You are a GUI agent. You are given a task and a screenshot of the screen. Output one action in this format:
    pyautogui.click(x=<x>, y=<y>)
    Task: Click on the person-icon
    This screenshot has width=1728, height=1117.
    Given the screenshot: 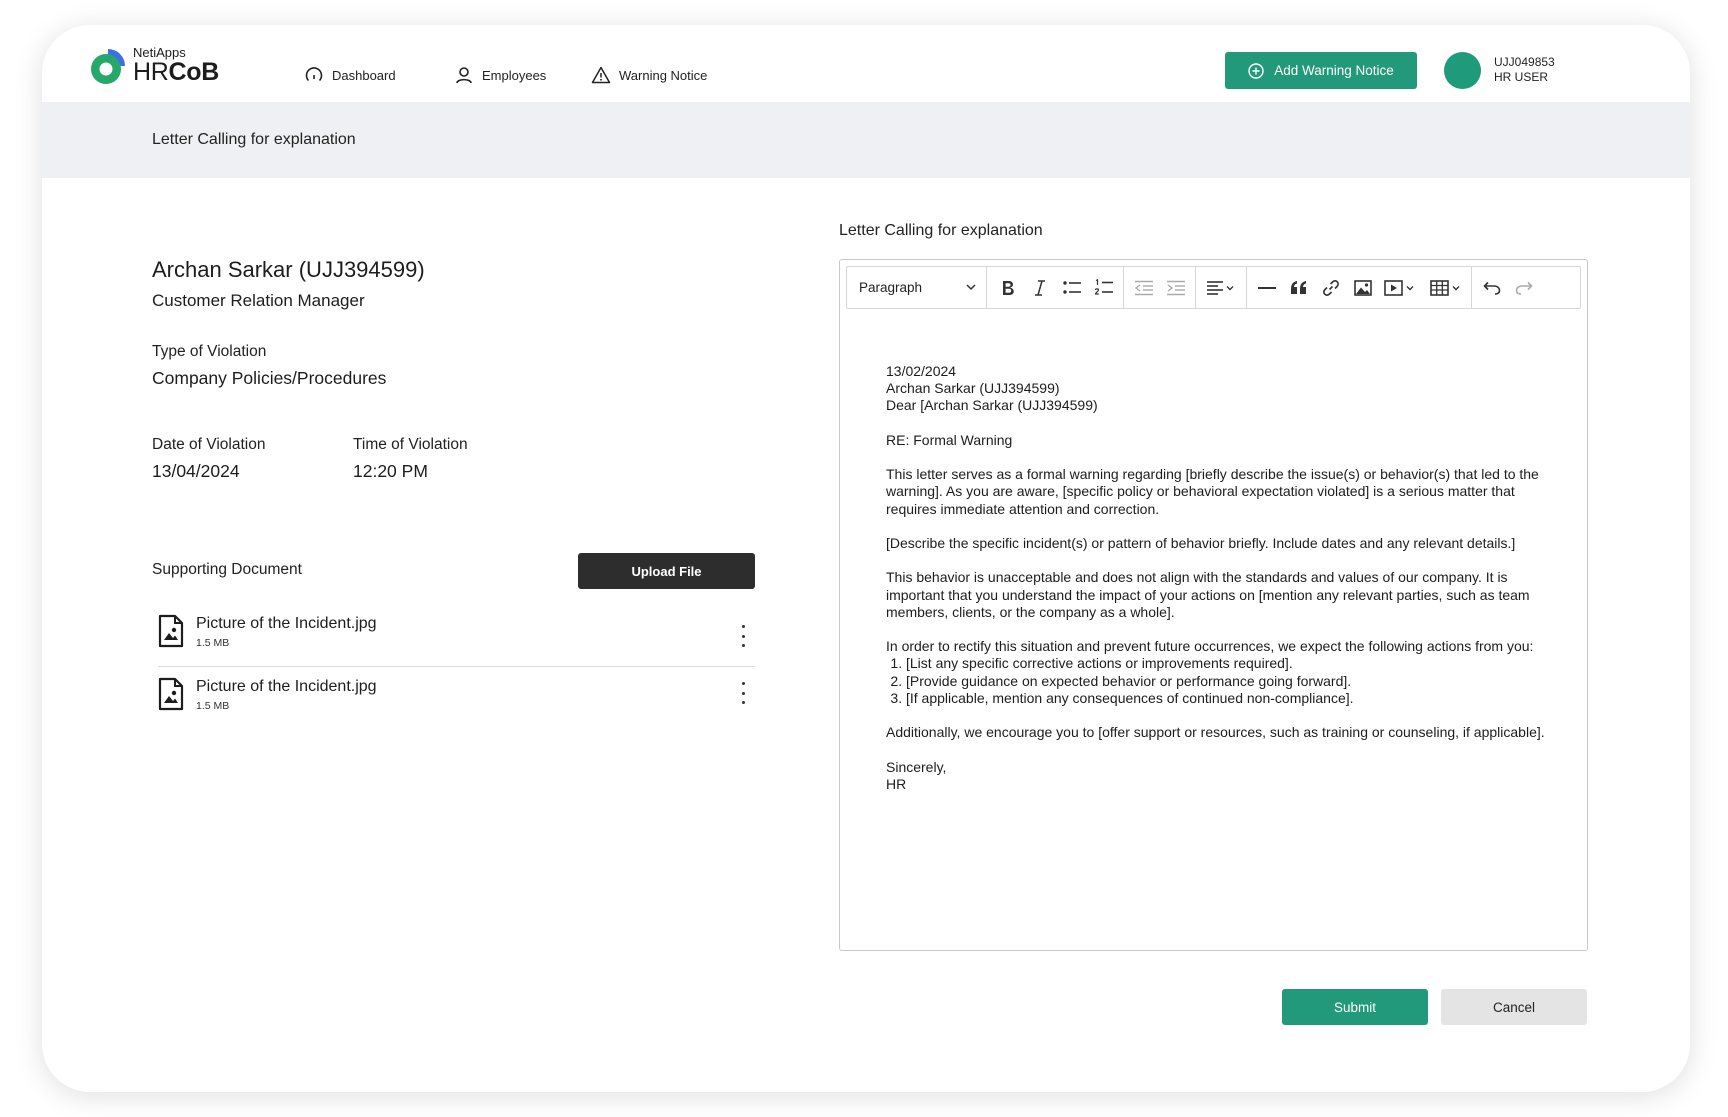 What is the action you would take?
    pyautogui.click(x=464, y=75)
    